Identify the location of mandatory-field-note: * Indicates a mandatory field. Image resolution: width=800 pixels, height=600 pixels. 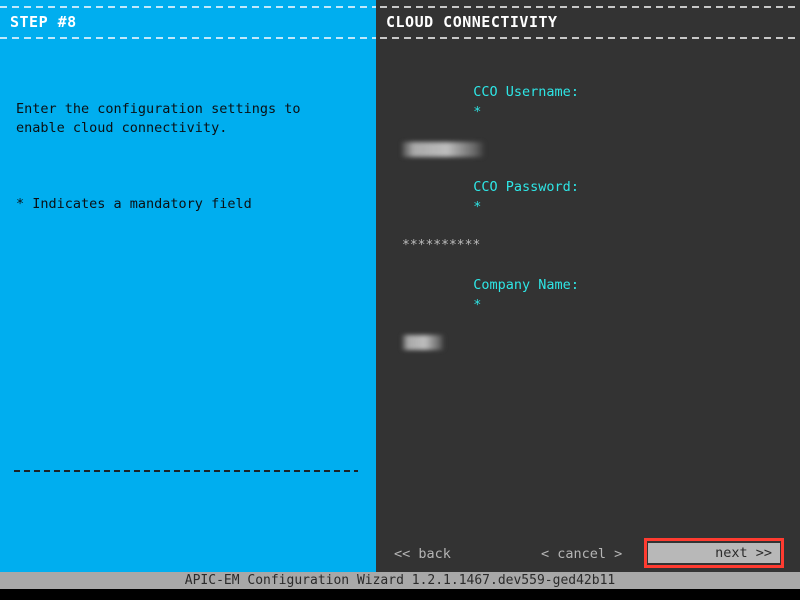
(134, 204).